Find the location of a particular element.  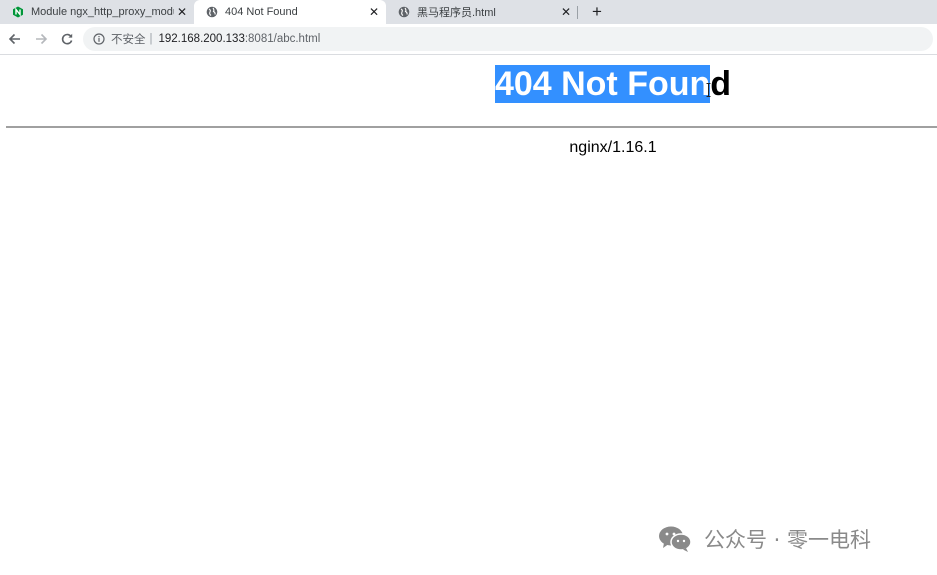

back-arrow-icon is located at coordinates (14, 39).